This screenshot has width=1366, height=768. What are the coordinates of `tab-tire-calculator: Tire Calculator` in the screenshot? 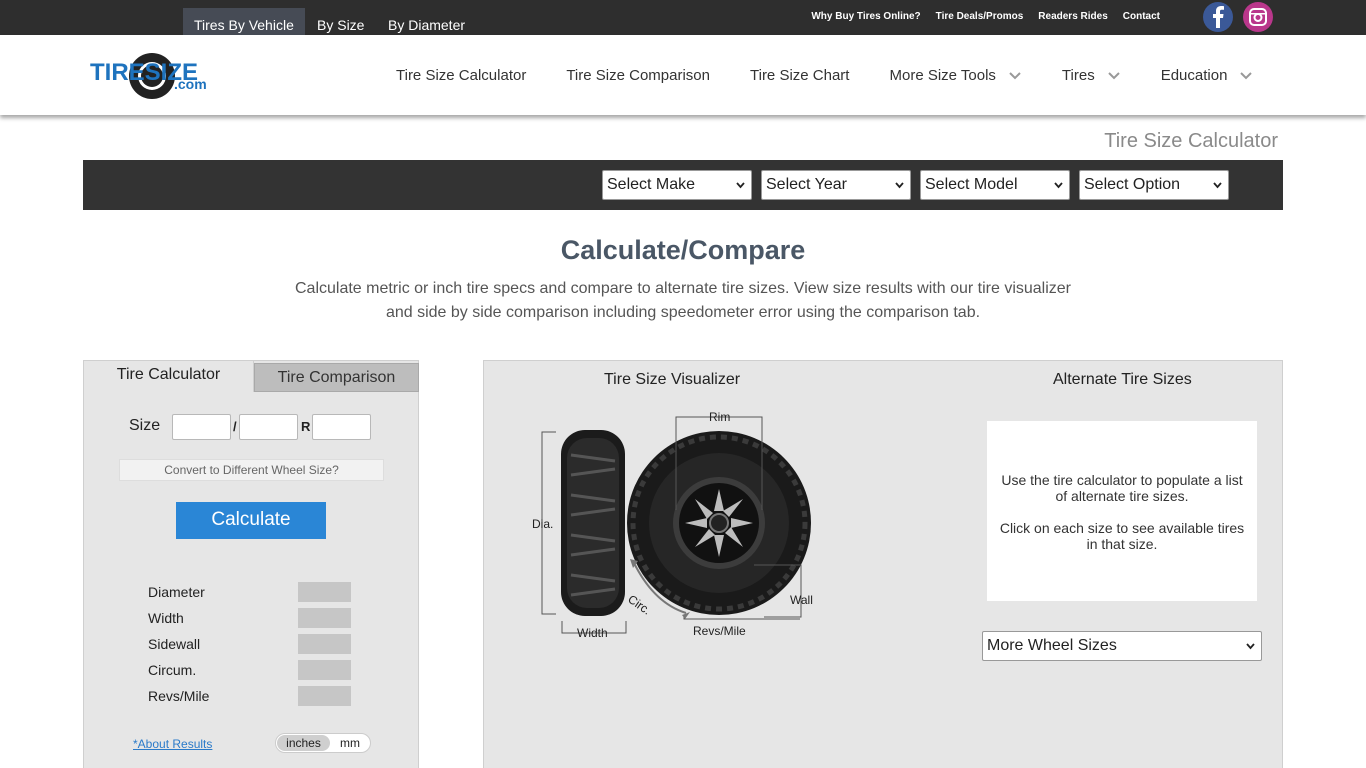 It's located at (168, 376).